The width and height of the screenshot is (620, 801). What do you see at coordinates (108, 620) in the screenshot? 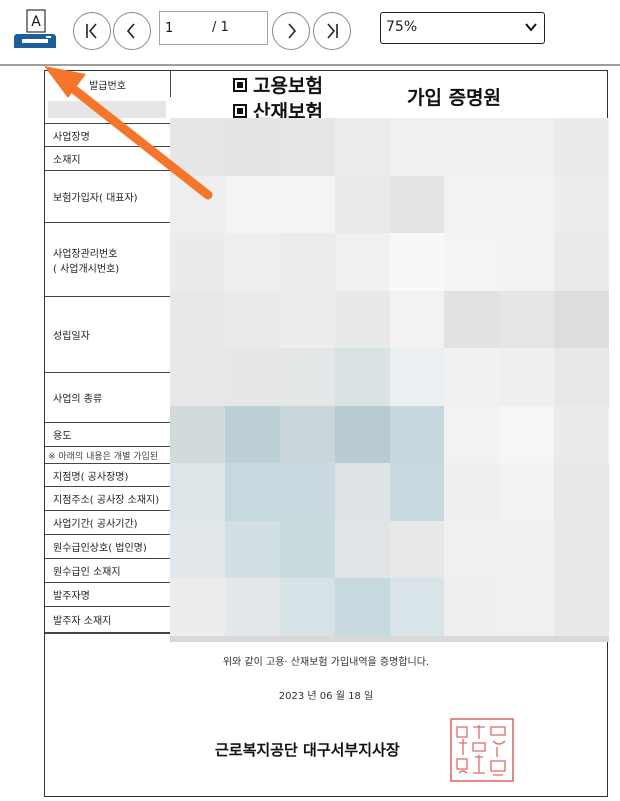
I see `label-client-address: 발주자 소재지` at bounding box center [108, 620].